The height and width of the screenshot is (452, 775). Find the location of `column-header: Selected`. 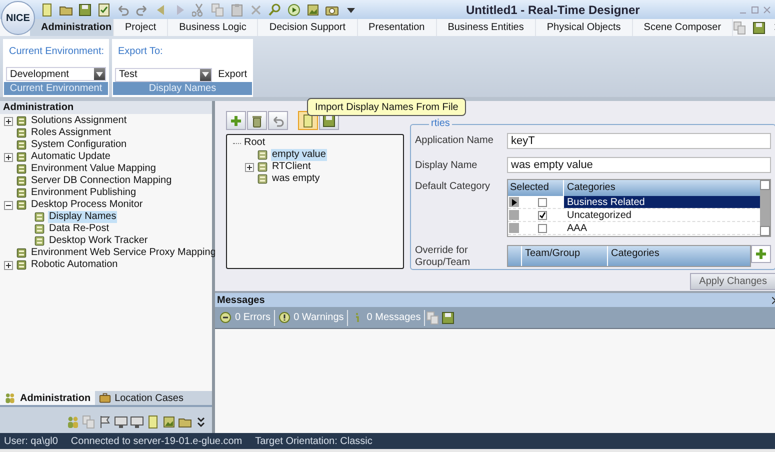

column-header: Selected is located at coordinates (536, 188).